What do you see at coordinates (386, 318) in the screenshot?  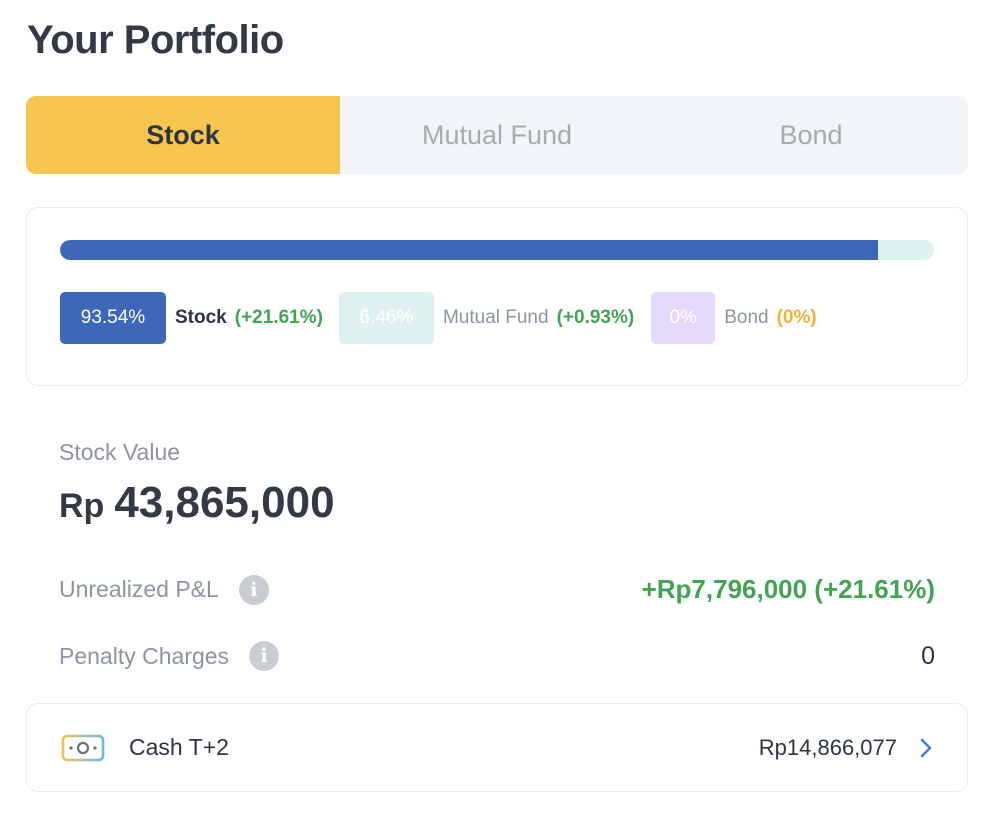 I see `mutual-fund-percent-badge: 6.46%` at bounding box center [386, 318].